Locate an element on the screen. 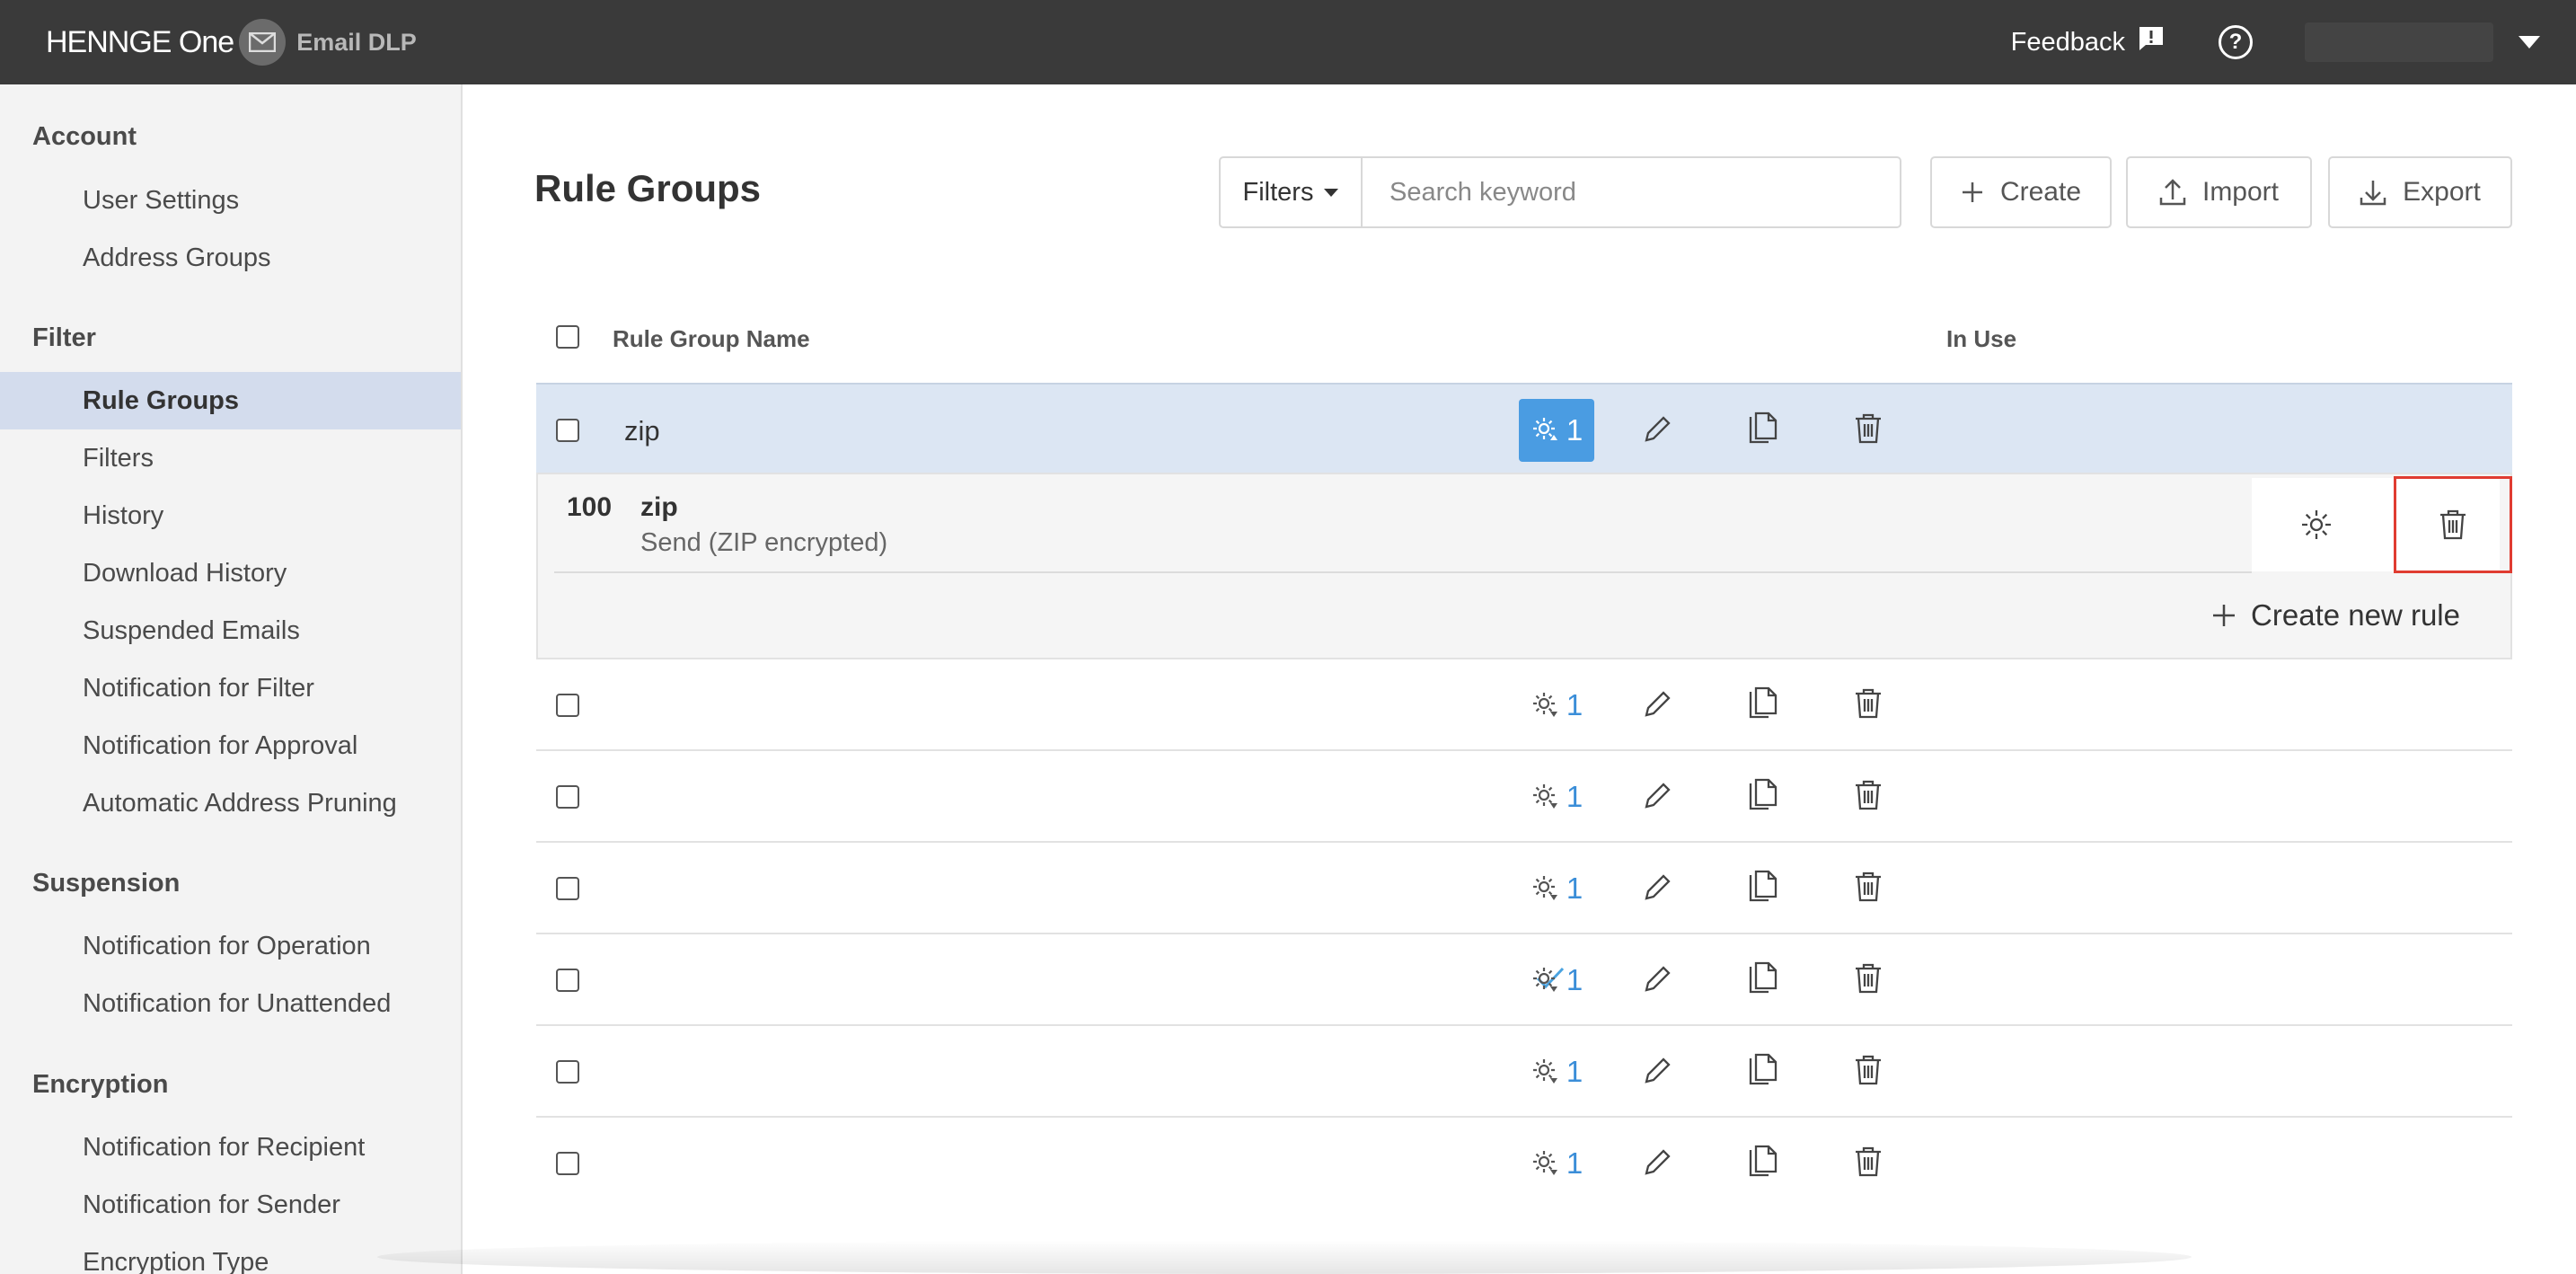 Image resolution: width=2576 pixels, height=1274 pixels. user-menu is located at coordinates (2399, 42).